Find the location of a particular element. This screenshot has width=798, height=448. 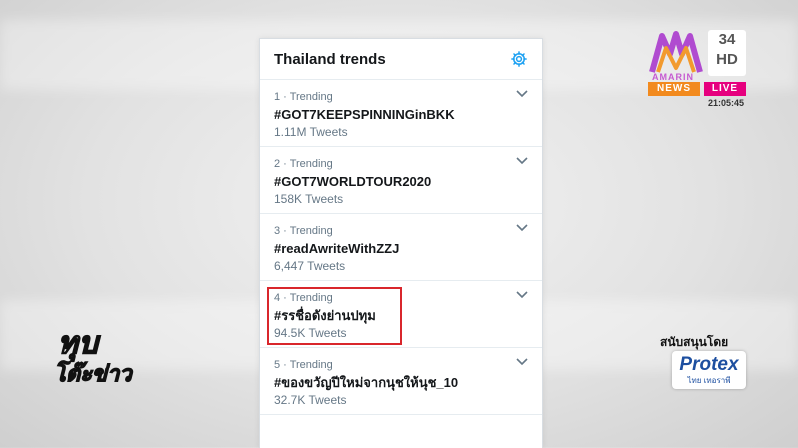

sponsor-logo: Protex ไทย เทอราพี is located at coordinates (709, 370).